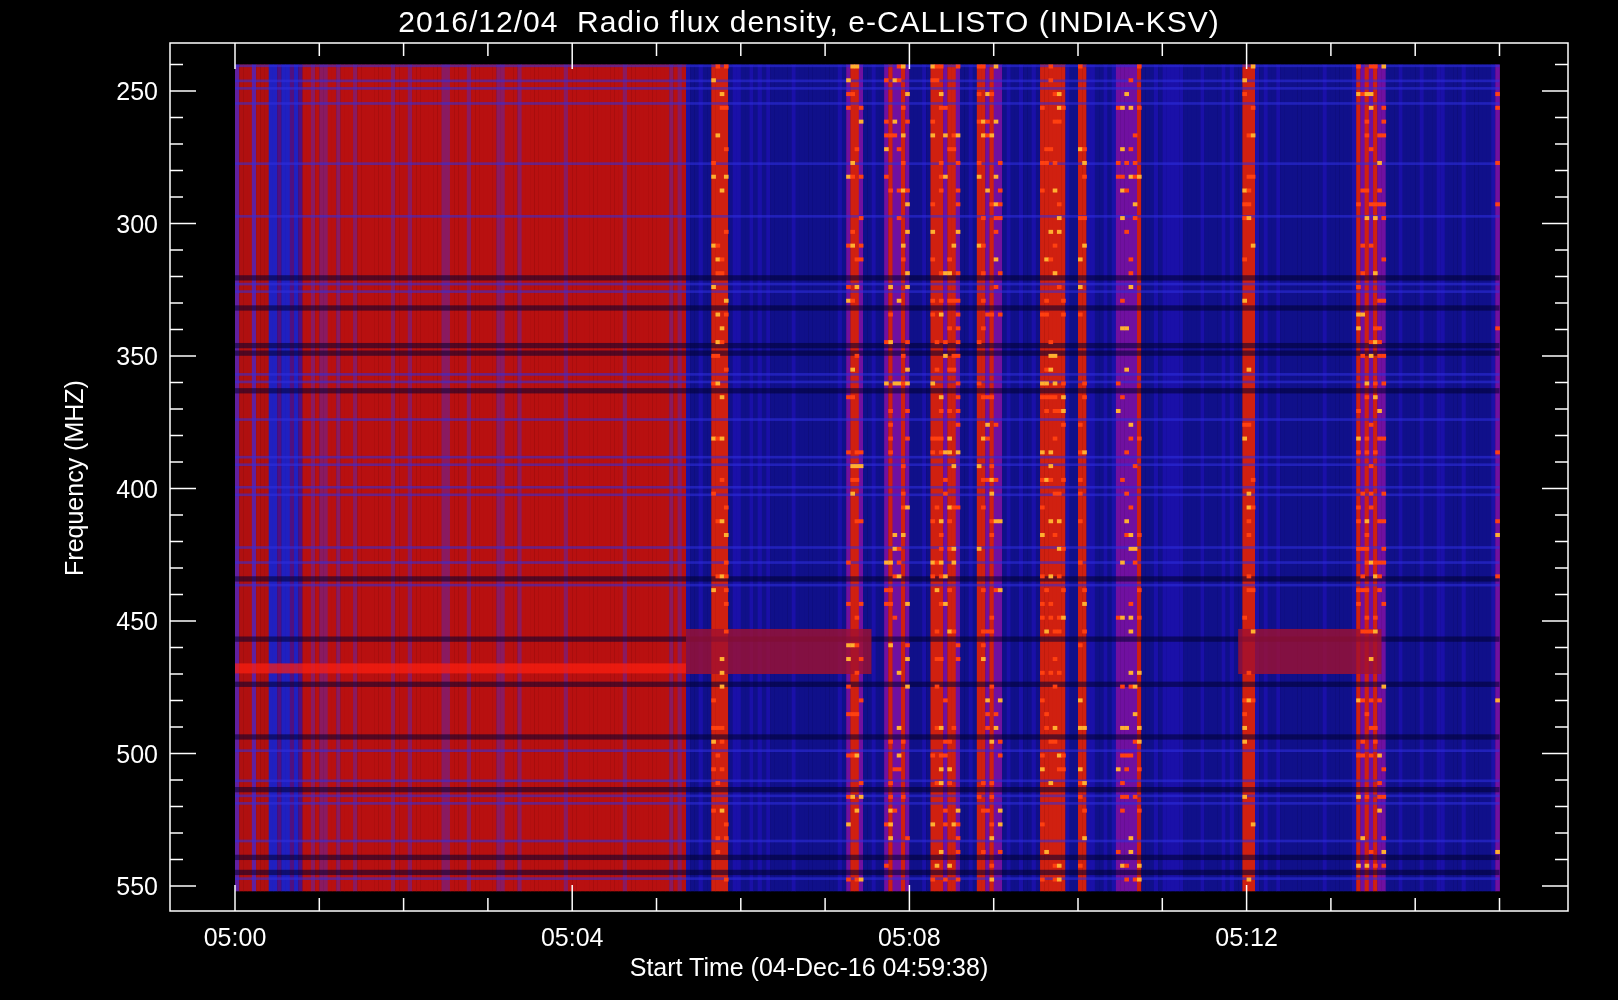  I want to click on x-tick-label: 05:12, so click(1246, 937).